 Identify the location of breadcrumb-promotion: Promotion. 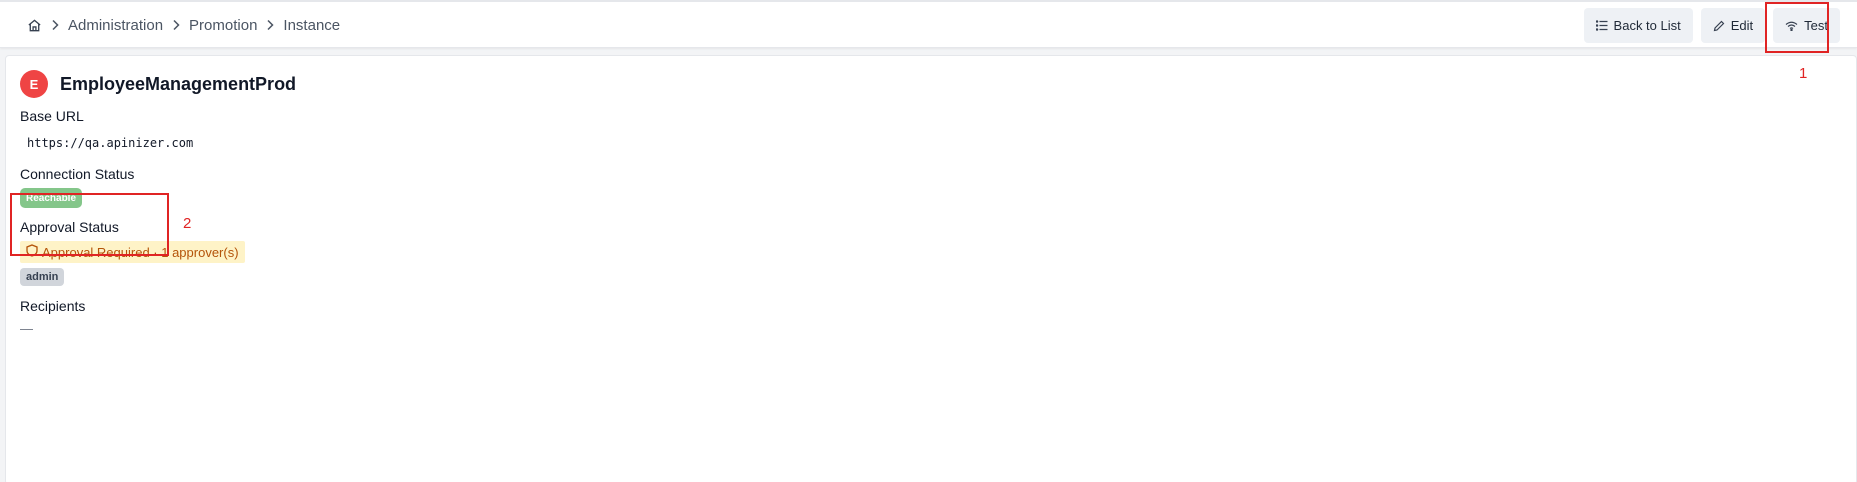
(223, 25).